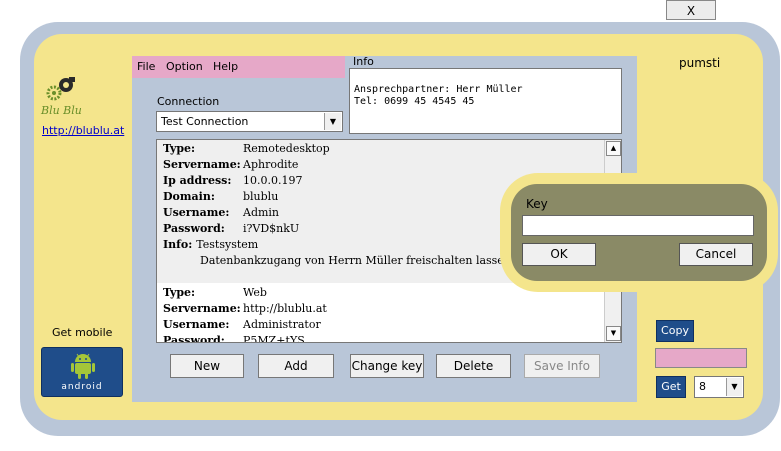 The width and height of the screenshot is (781, 451). What do you see at coordinates (211, 244) in the screenshot?
I see `entry-info: Info: Testsystem` at bounding box center [211, 244].